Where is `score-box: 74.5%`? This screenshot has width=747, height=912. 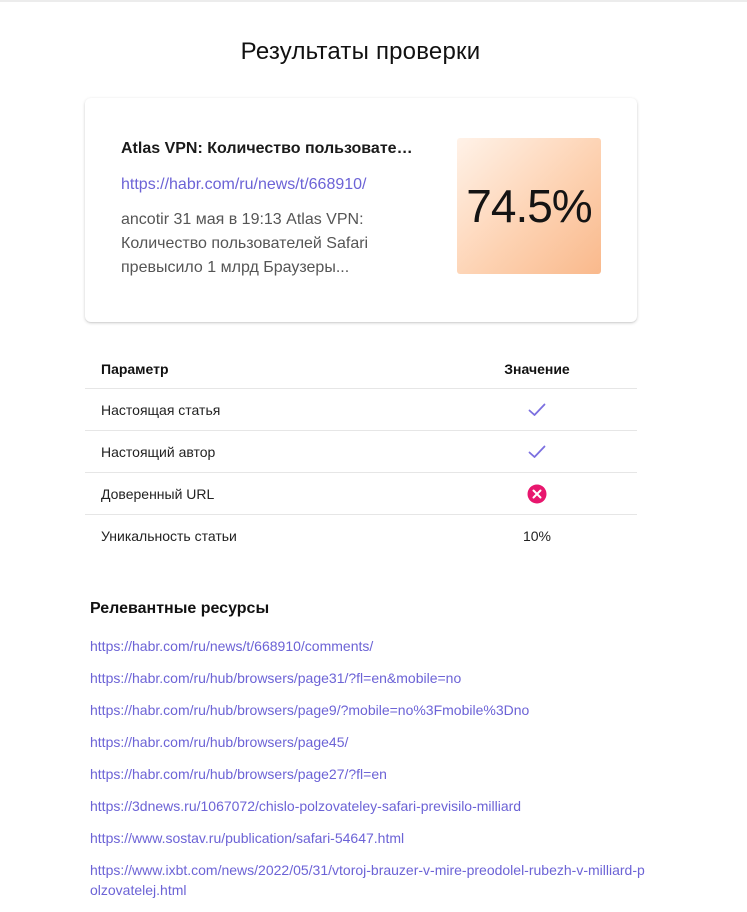 score-box: 74.5% is located at coordinates (529, 206).